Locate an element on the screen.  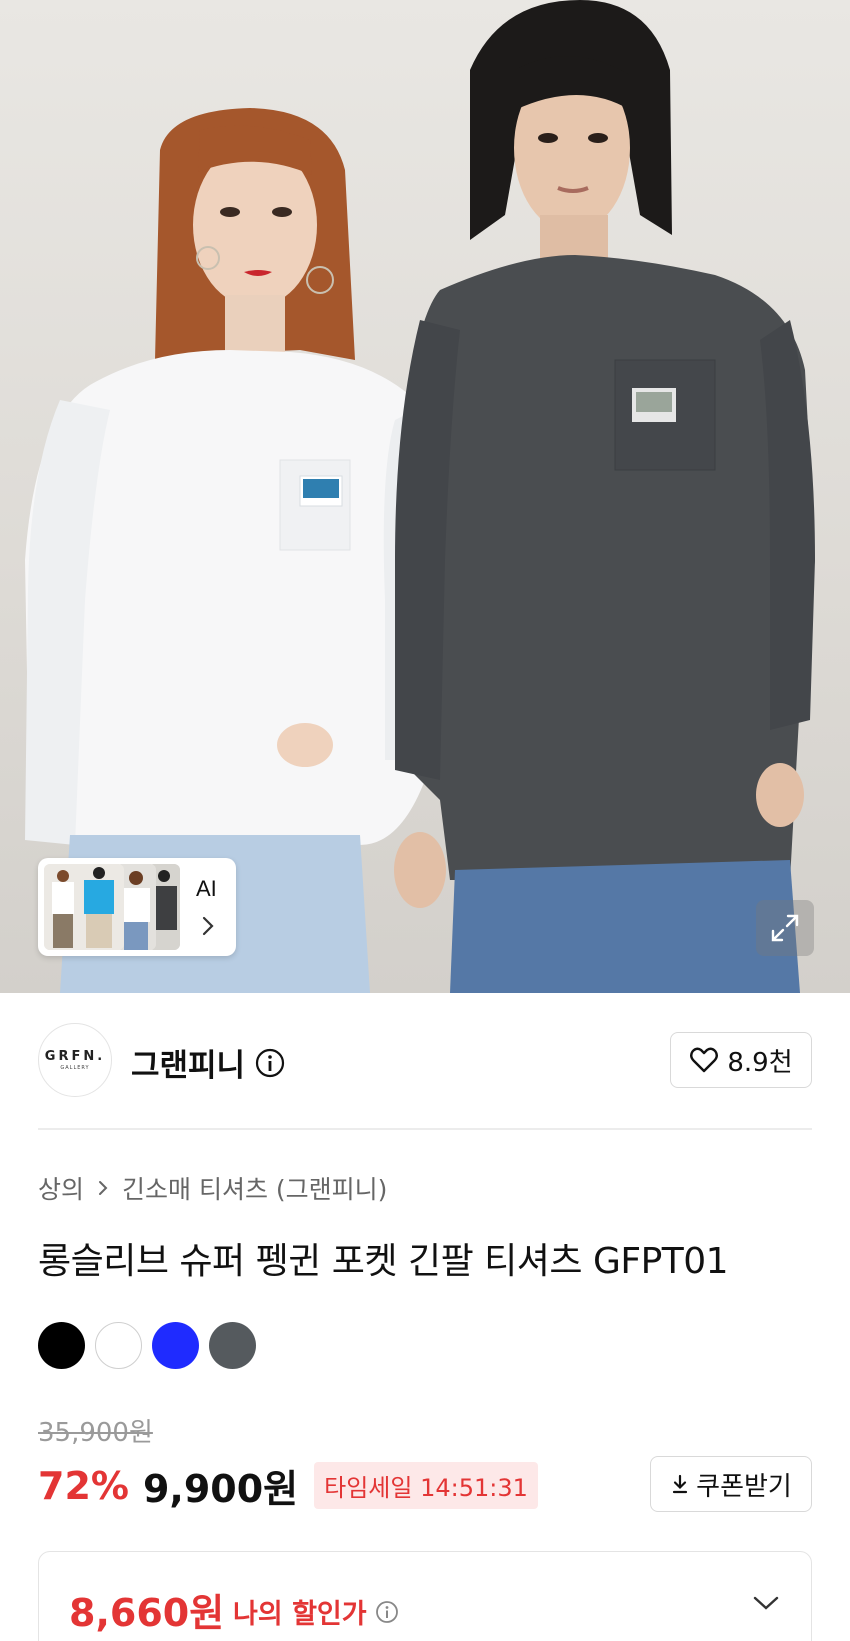
breadcrumb: 상의 긴소매 티셔츠 (그랜피니) is located at coordinates (212, 1188).